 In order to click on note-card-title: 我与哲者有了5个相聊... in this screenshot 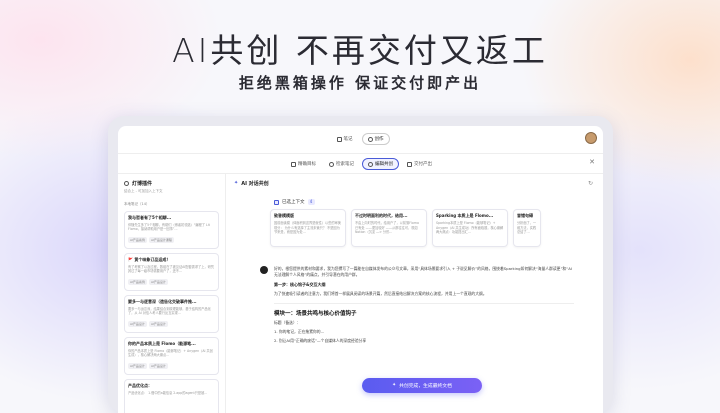, I will do `click(150, 217)`.